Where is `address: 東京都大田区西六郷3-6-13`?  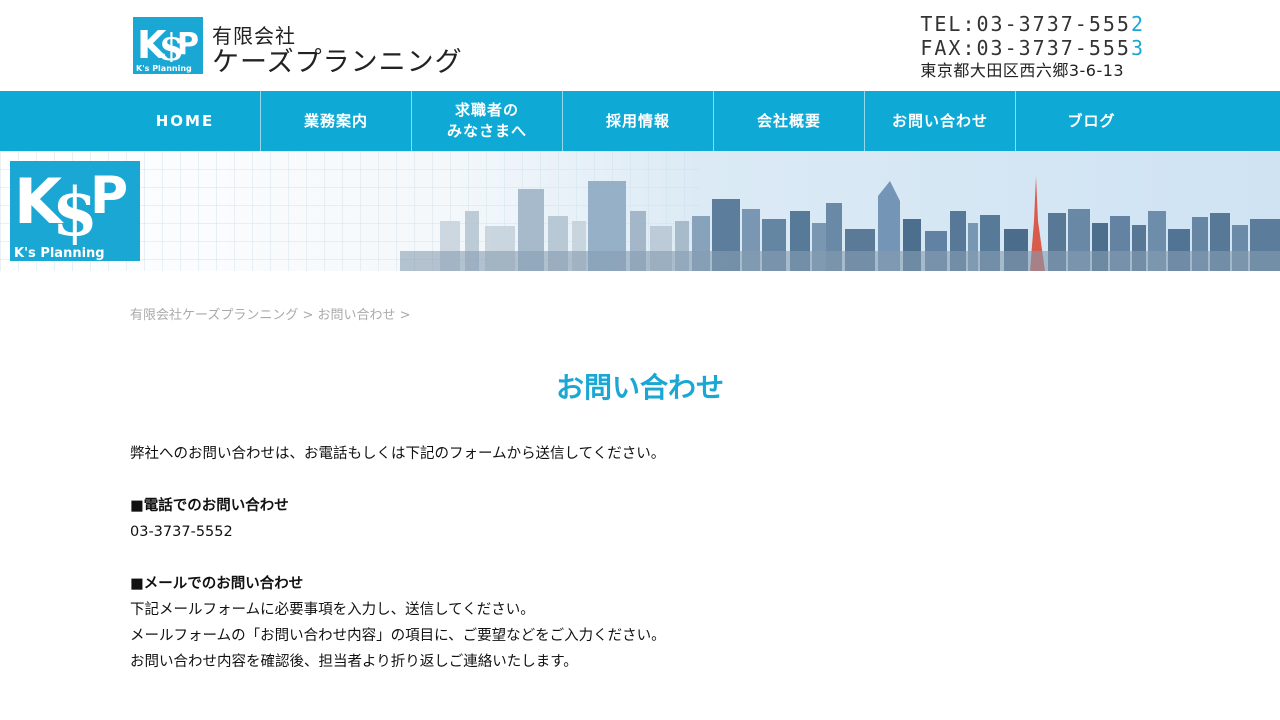
address: 東京都大田区西六郷3-6-13 is located at coordinates (1022, 70).